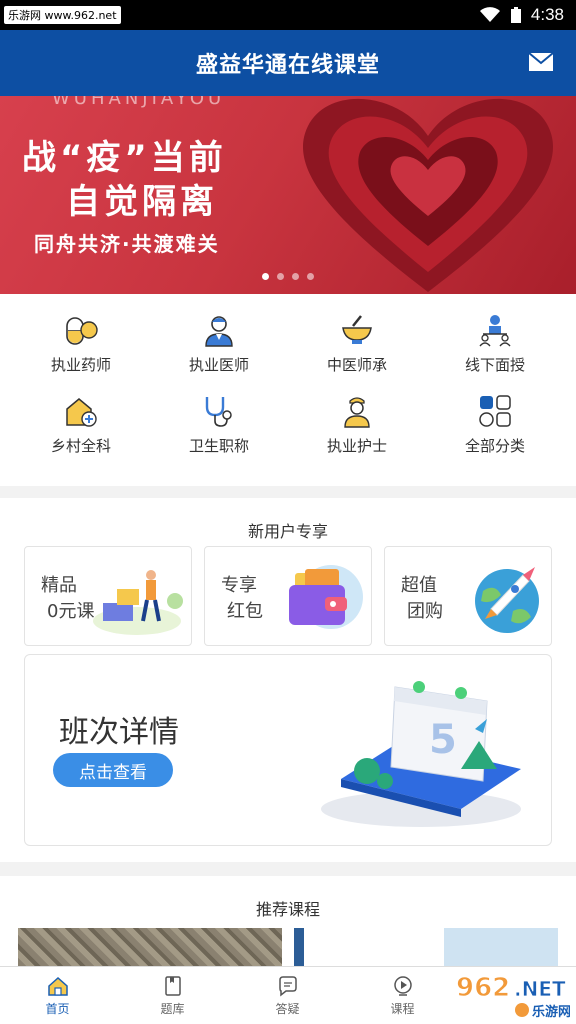 The image size is (576, 1024). What do you see at coordinates (172, 985) in the screenshot?
I see `question-bank-icon` at bounding box center [172, 985].